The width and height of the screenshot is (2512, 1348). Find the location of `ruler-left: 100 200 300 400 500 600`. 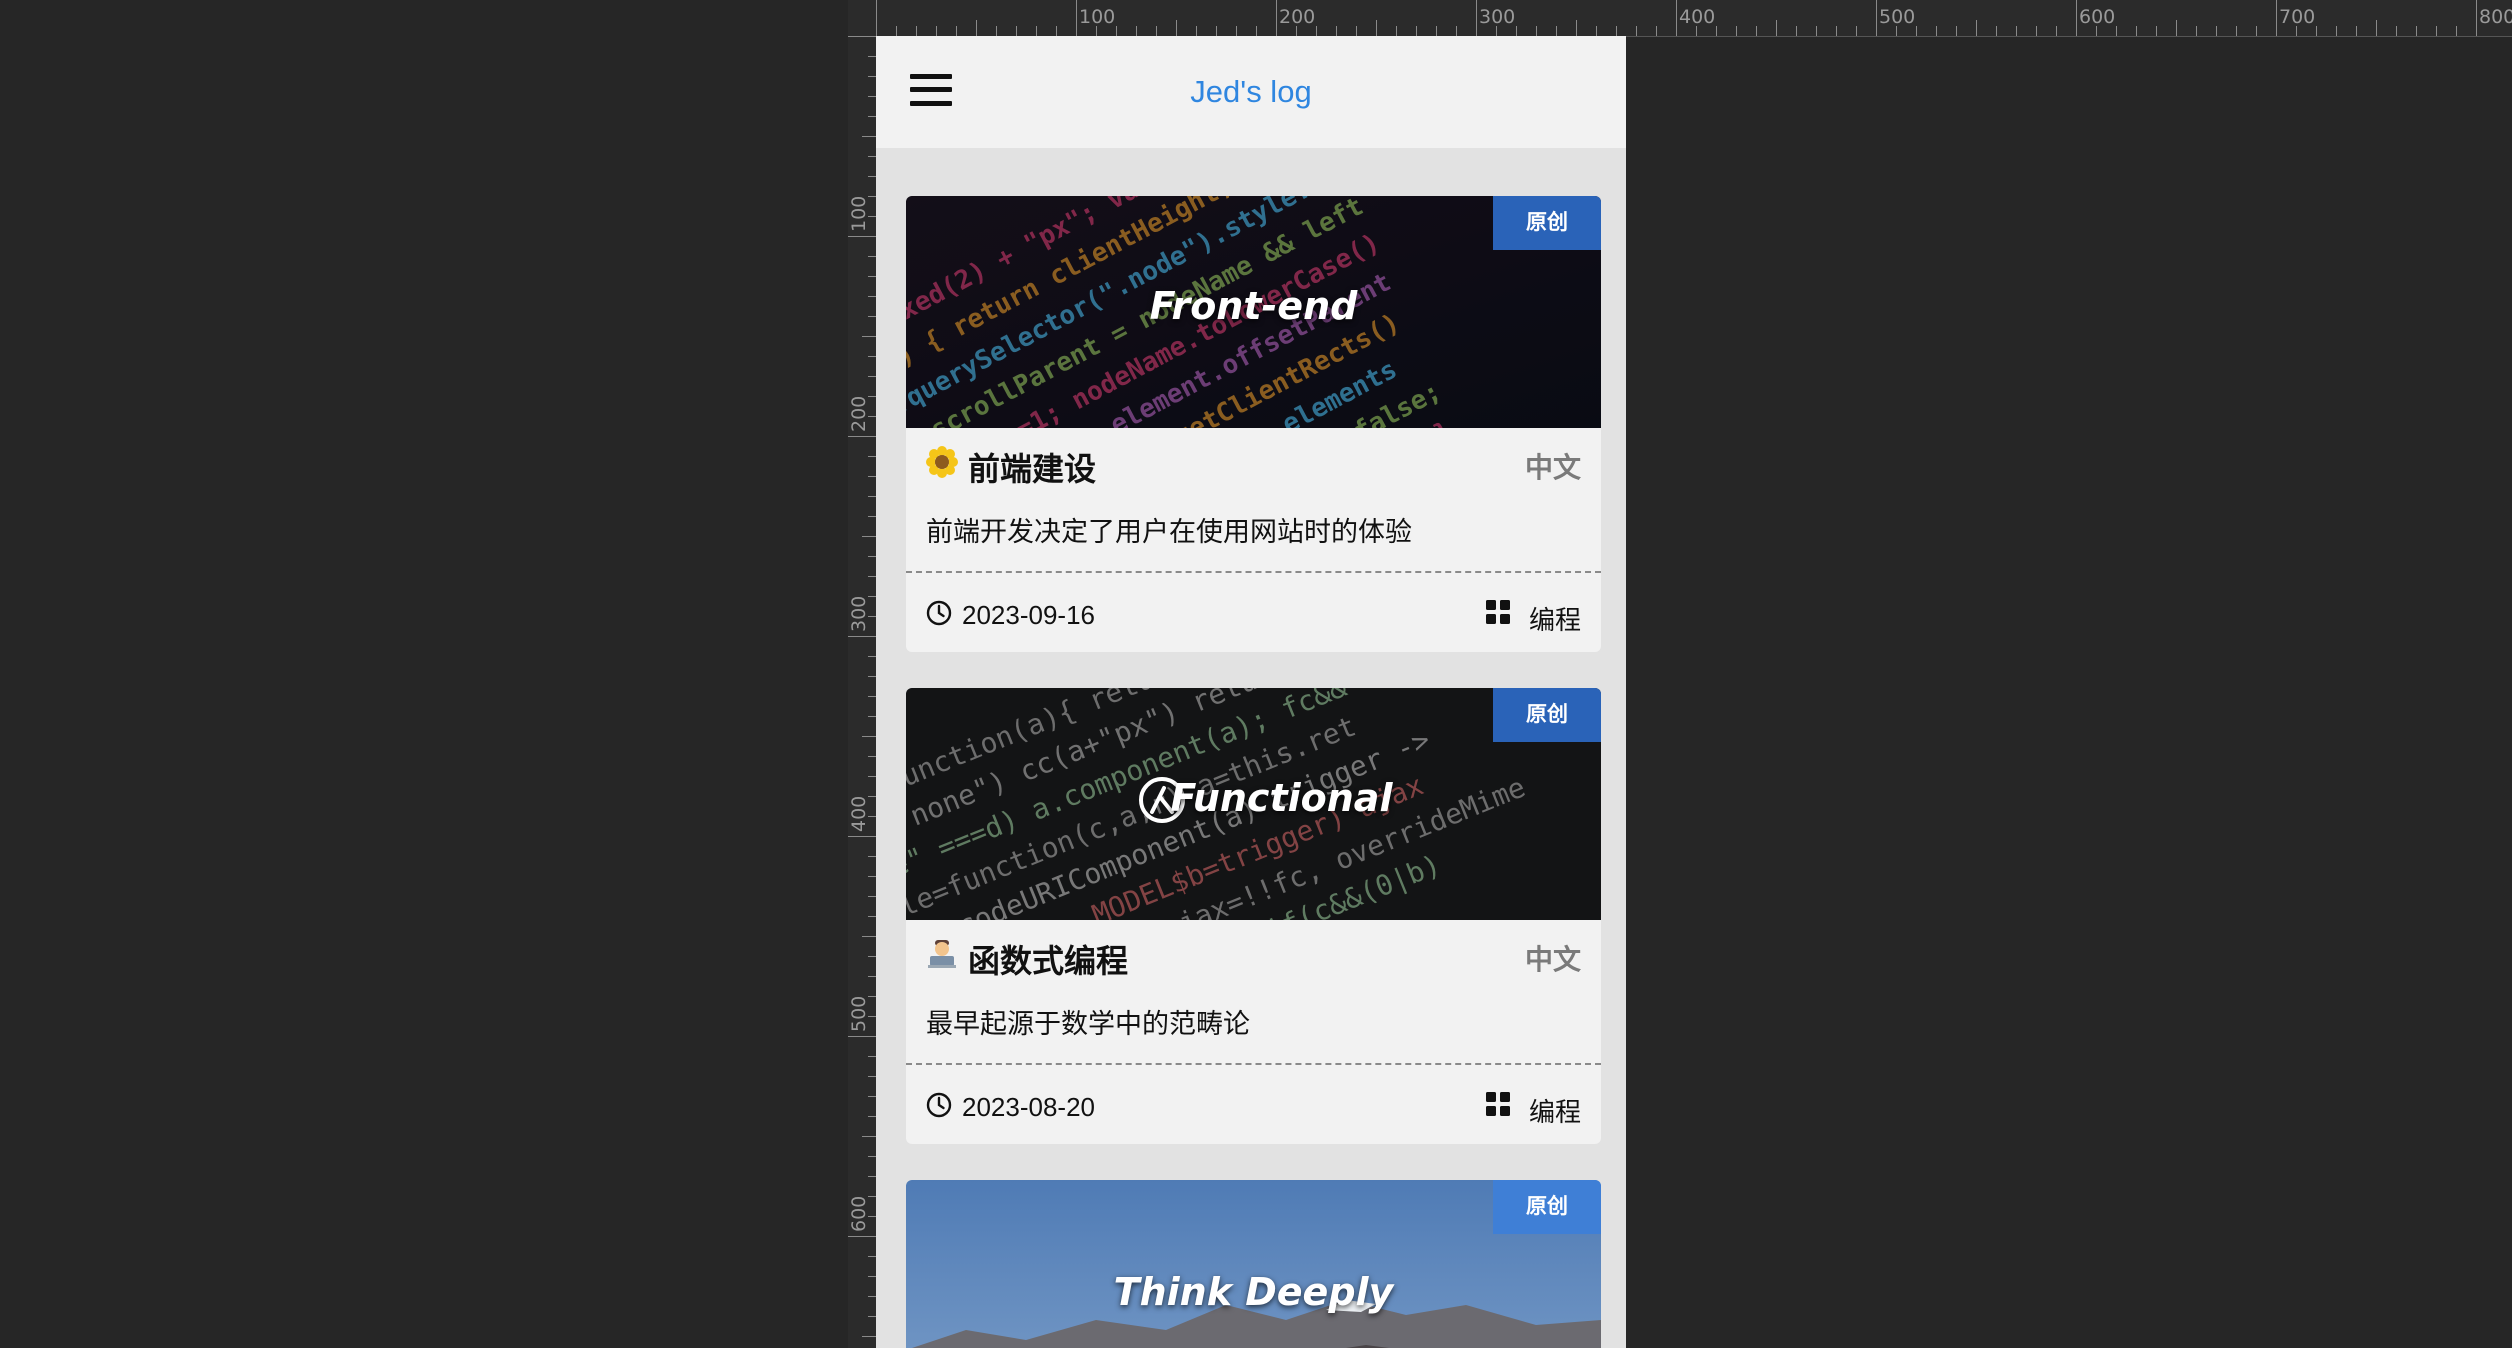

ruler-left: 100 200 300 400 500 600 is located at coordinates (862, 692).